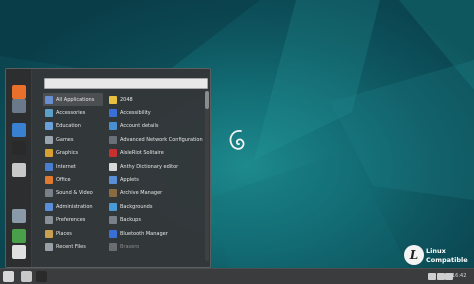  Describe the element at coordinates (155, 220) in the screenshot. I see `application-item: Backups` at that location.